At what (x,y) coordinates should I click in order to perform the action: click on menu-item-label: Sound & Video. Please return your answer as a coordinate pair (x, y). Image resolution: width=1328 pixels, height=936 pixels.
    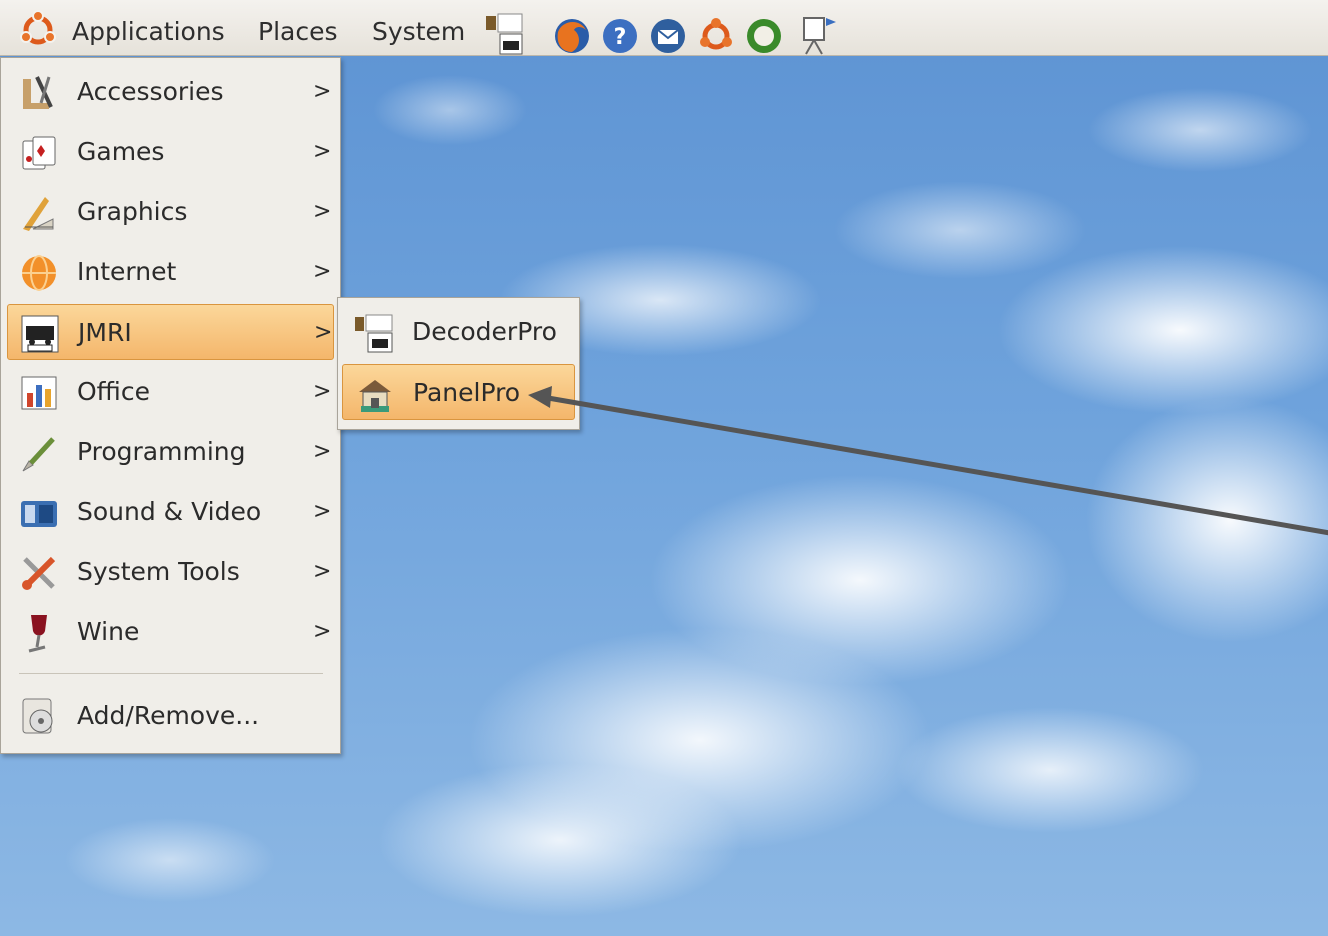
    Looking at the image, I should click on (169, 511).